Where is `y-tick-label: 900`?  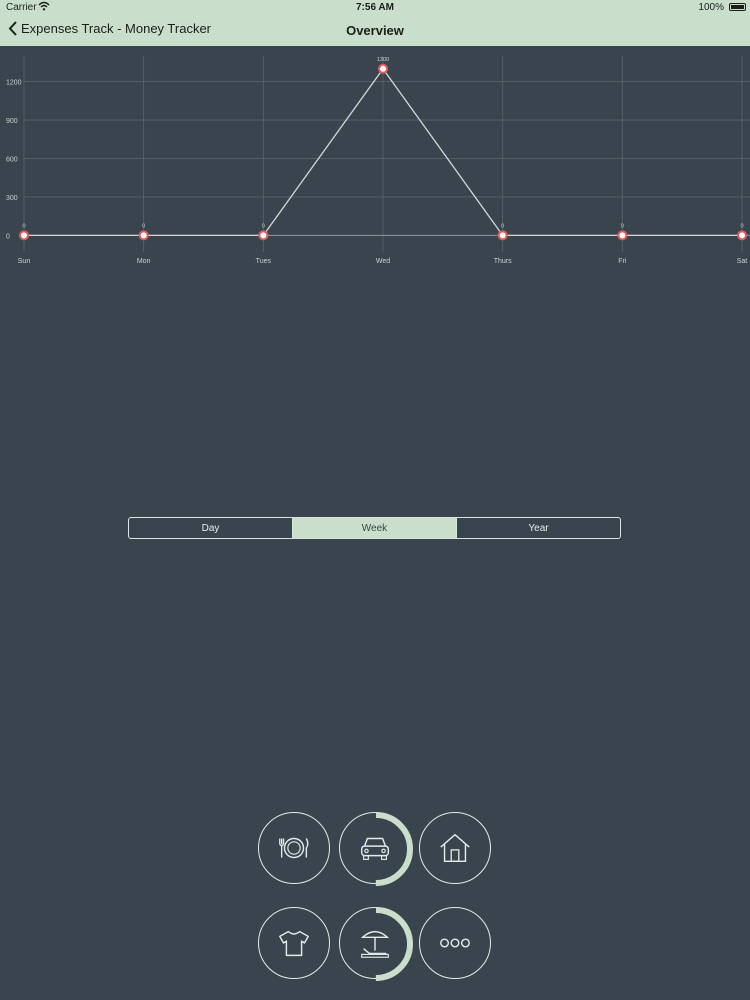 y-tick-label: 900 is located at coordinates (12, 121).